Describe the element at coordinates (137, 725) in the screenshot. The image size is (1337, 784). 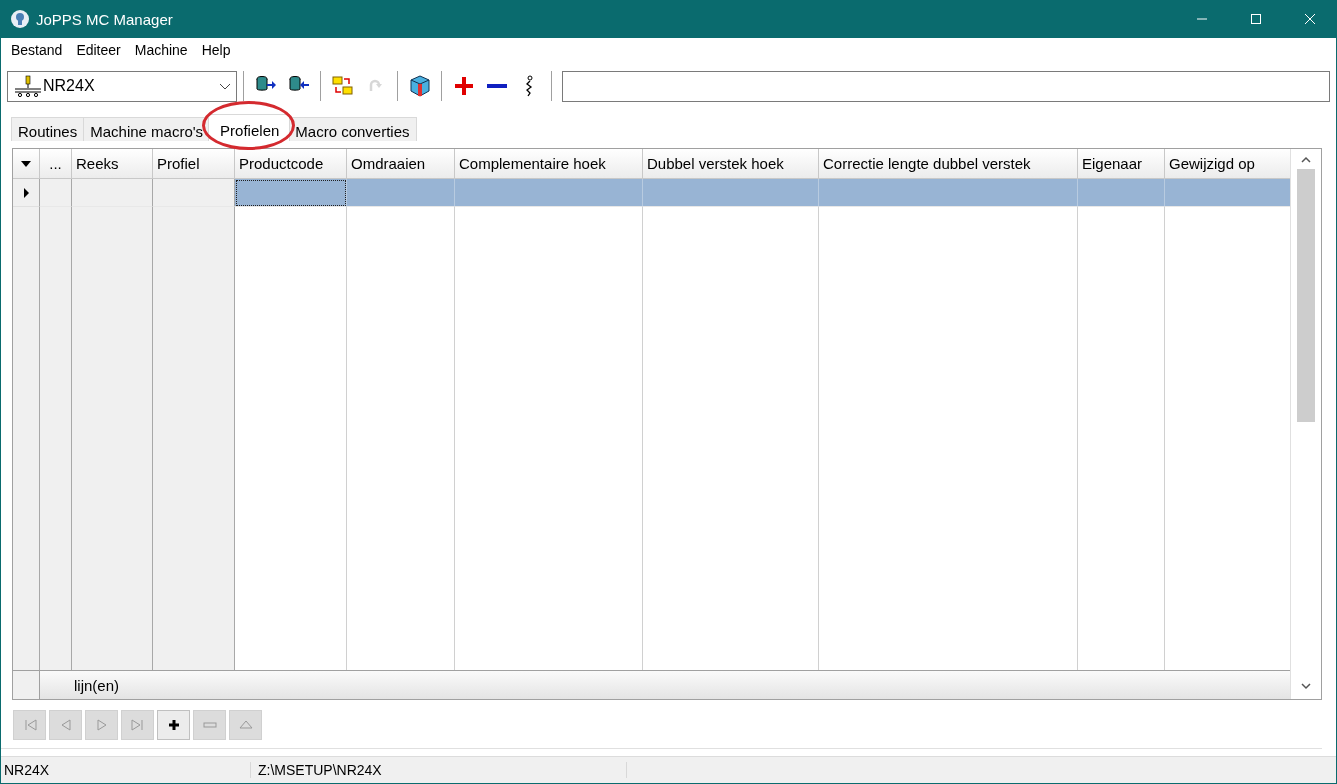
I see `skip-end-icon` at that location.